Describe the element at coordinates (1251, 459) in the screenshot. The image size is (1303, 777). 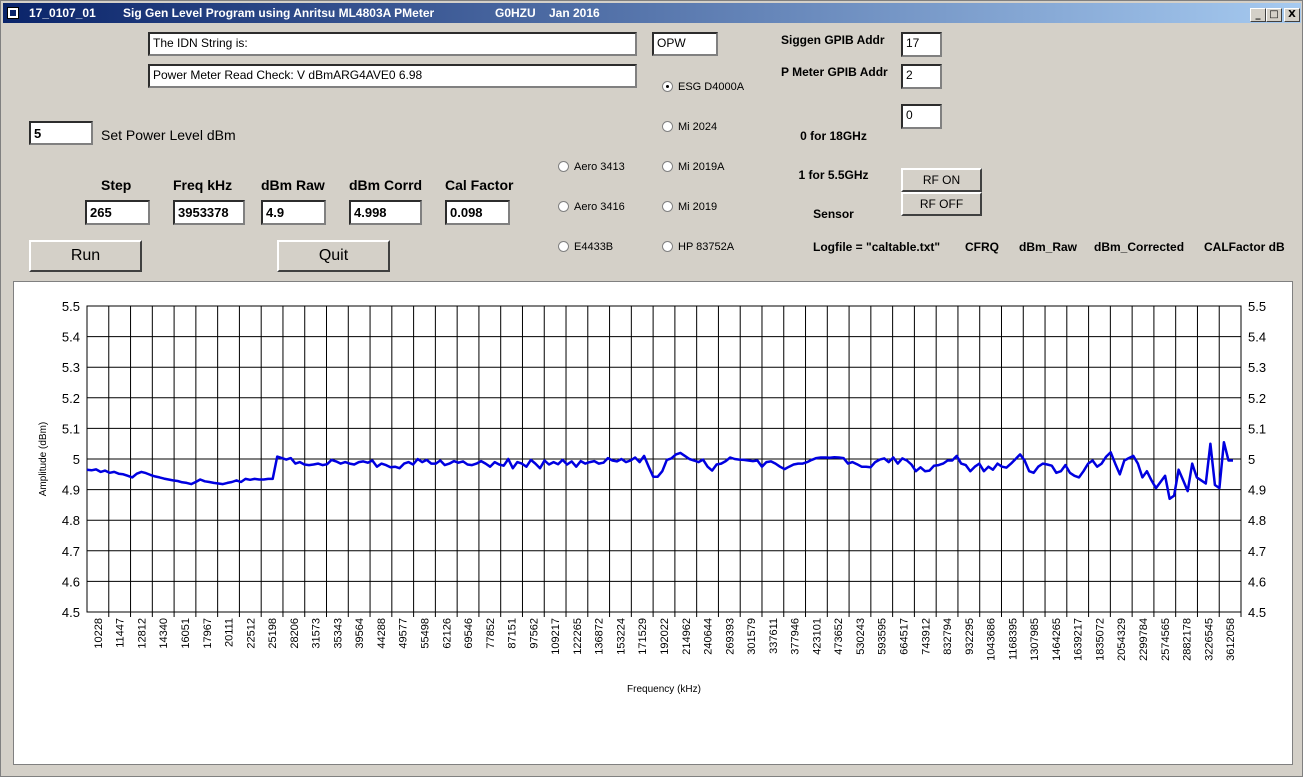
I see `y-tick-label-right: 5` at that location.